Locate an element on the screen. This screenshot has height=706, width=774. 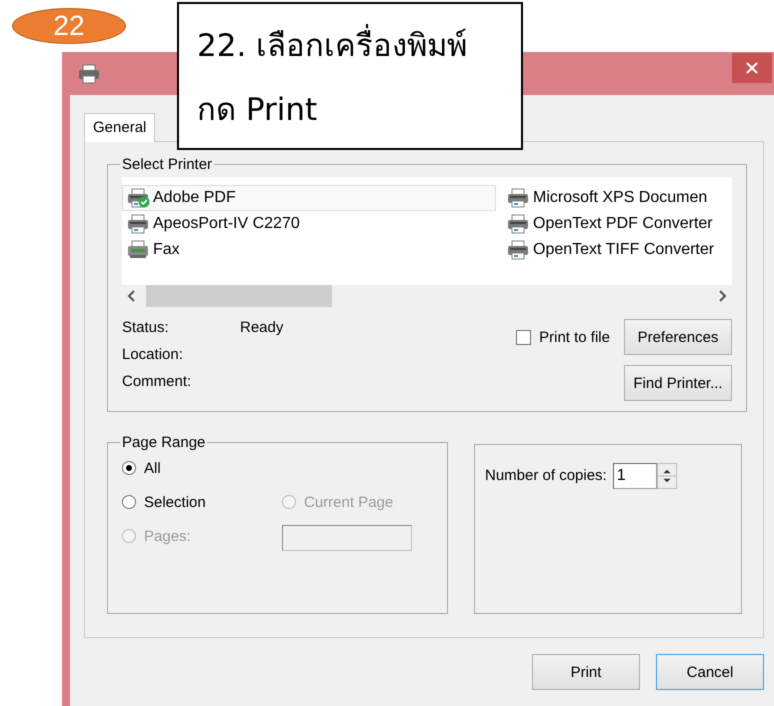
dialog-button: Cancel is located at coordinates (710, 672).